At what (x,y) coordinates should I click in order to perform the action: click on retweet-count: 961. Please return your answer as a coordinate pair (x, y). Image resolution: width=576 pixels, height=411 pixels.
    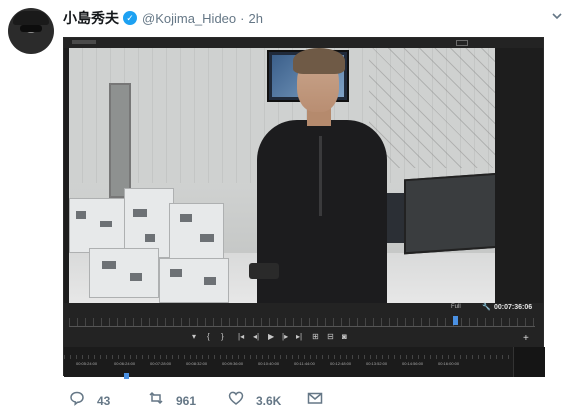
    Looking at the image, I should click on (186, 400).